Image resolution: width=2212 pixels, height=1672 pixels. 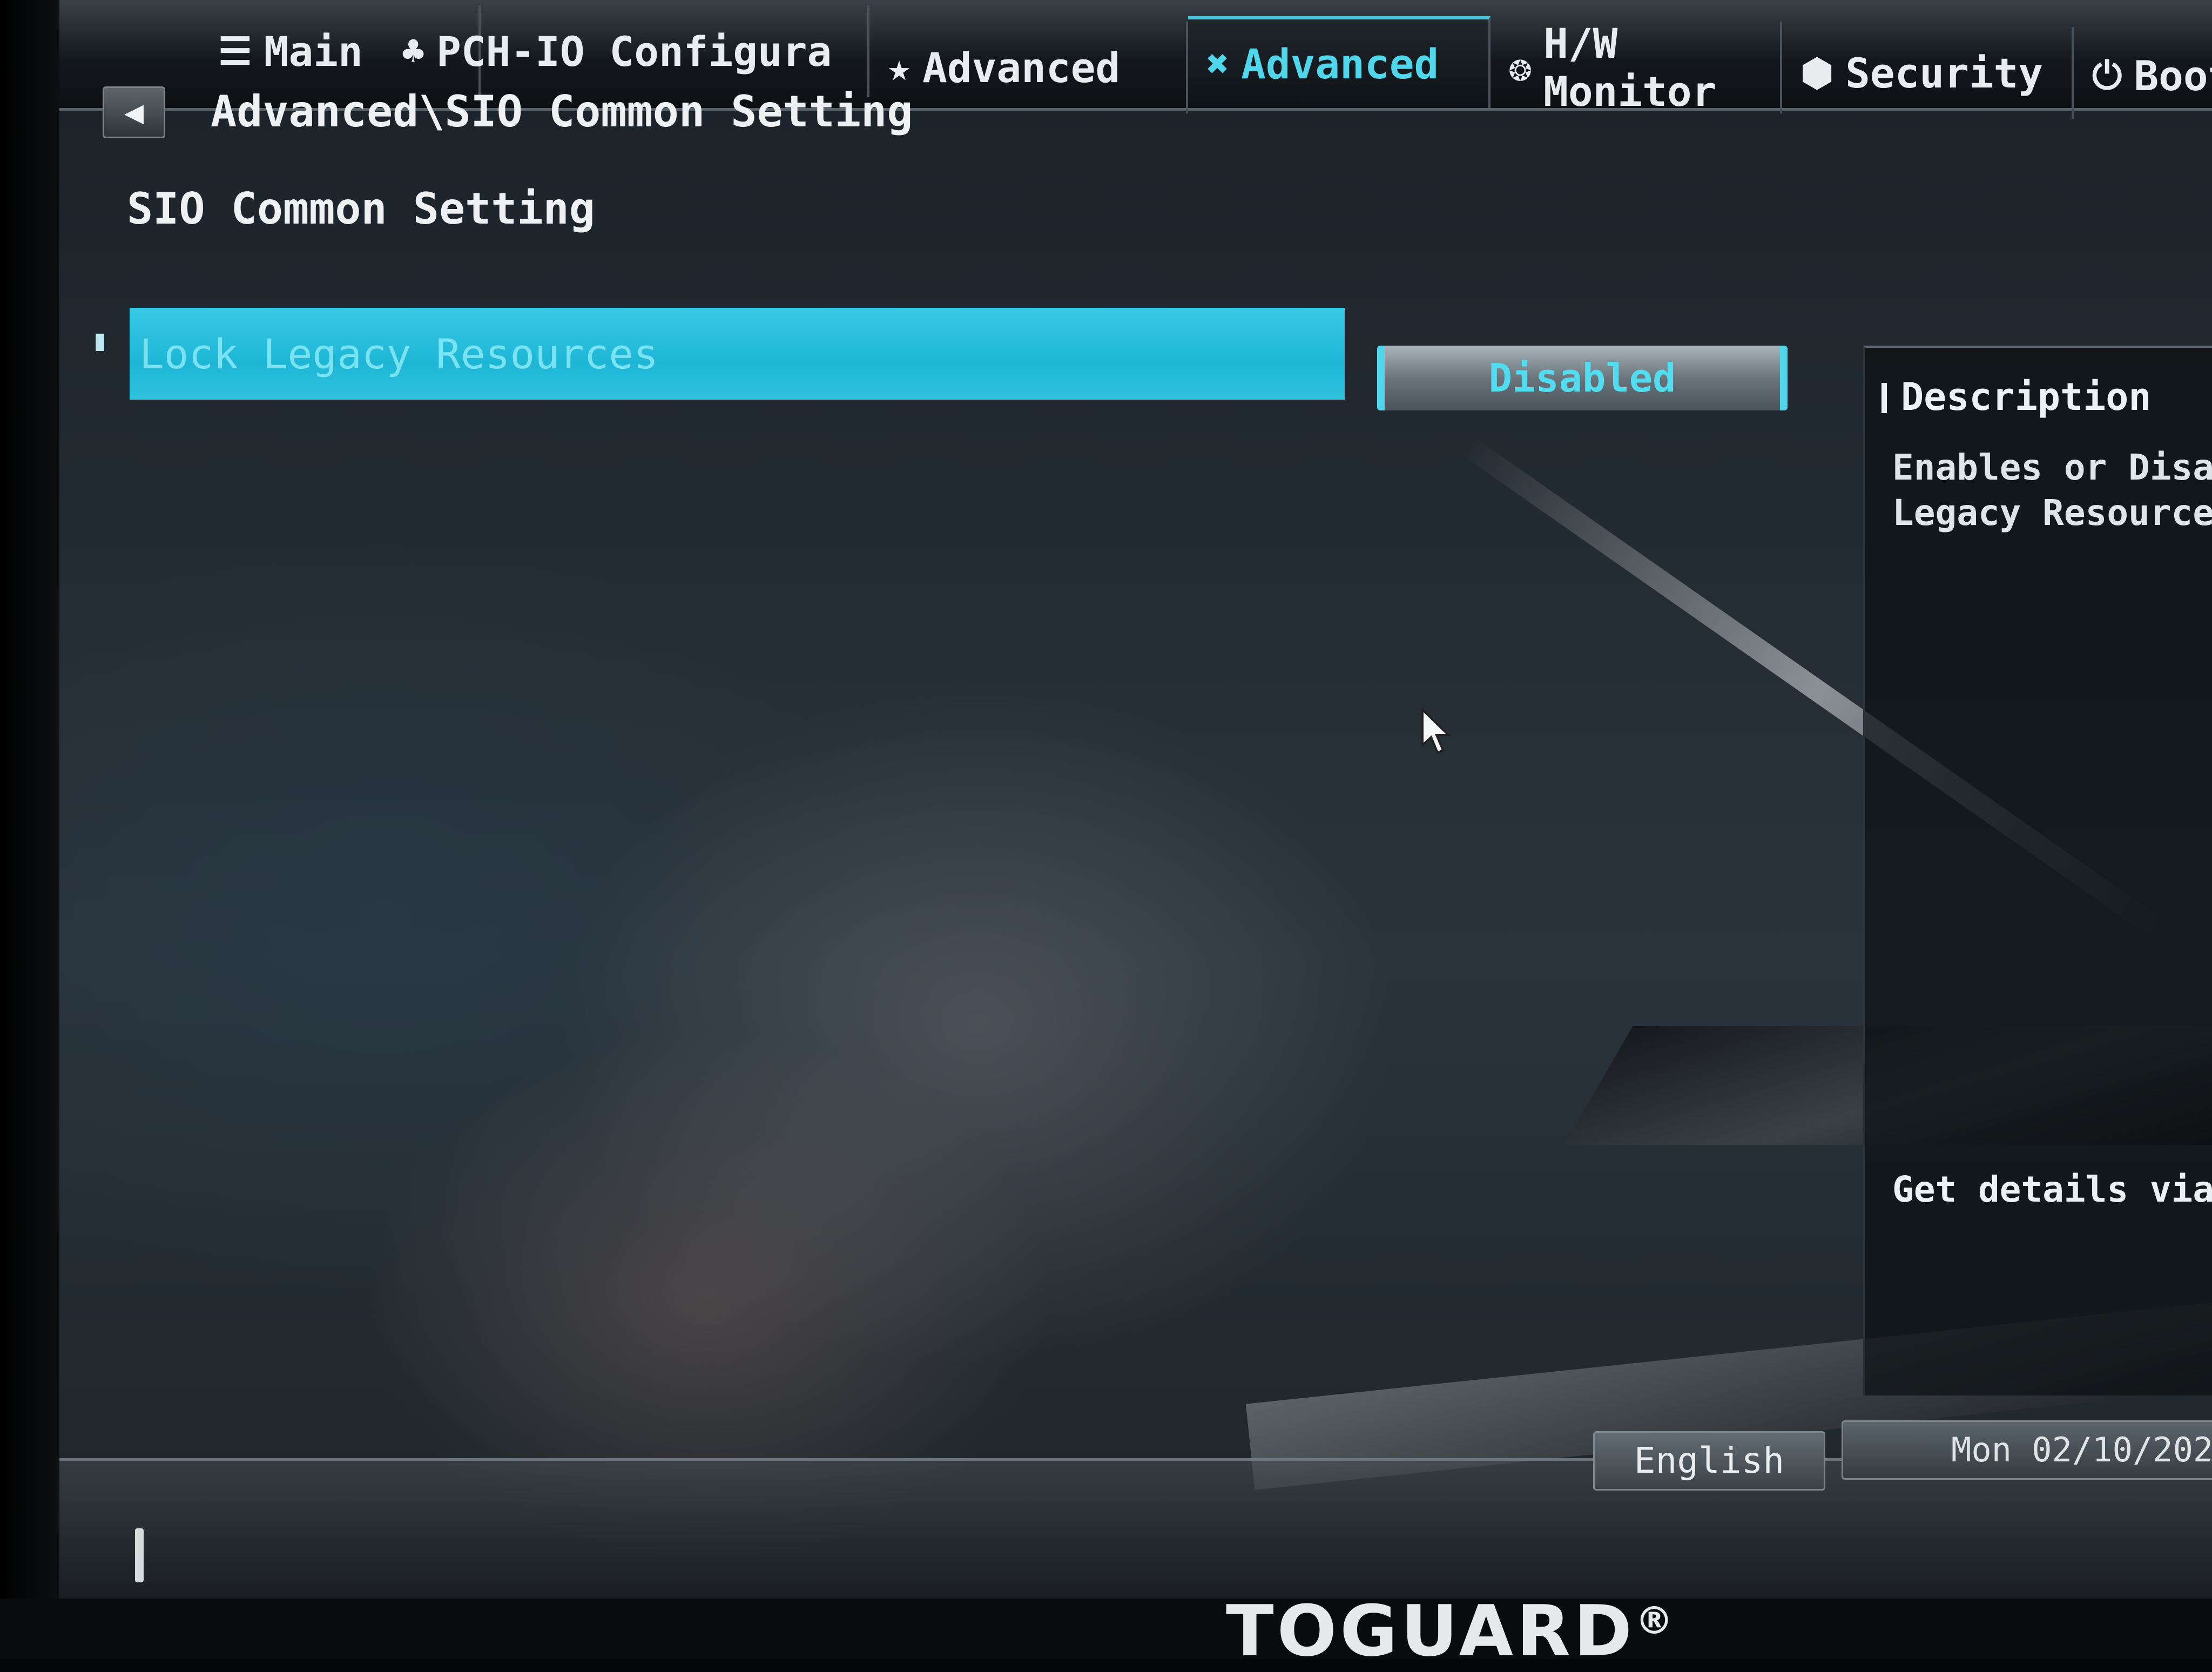 I want to click on tab-advanced-favorites: ★ Advanced, so click(x=1028, y=67).